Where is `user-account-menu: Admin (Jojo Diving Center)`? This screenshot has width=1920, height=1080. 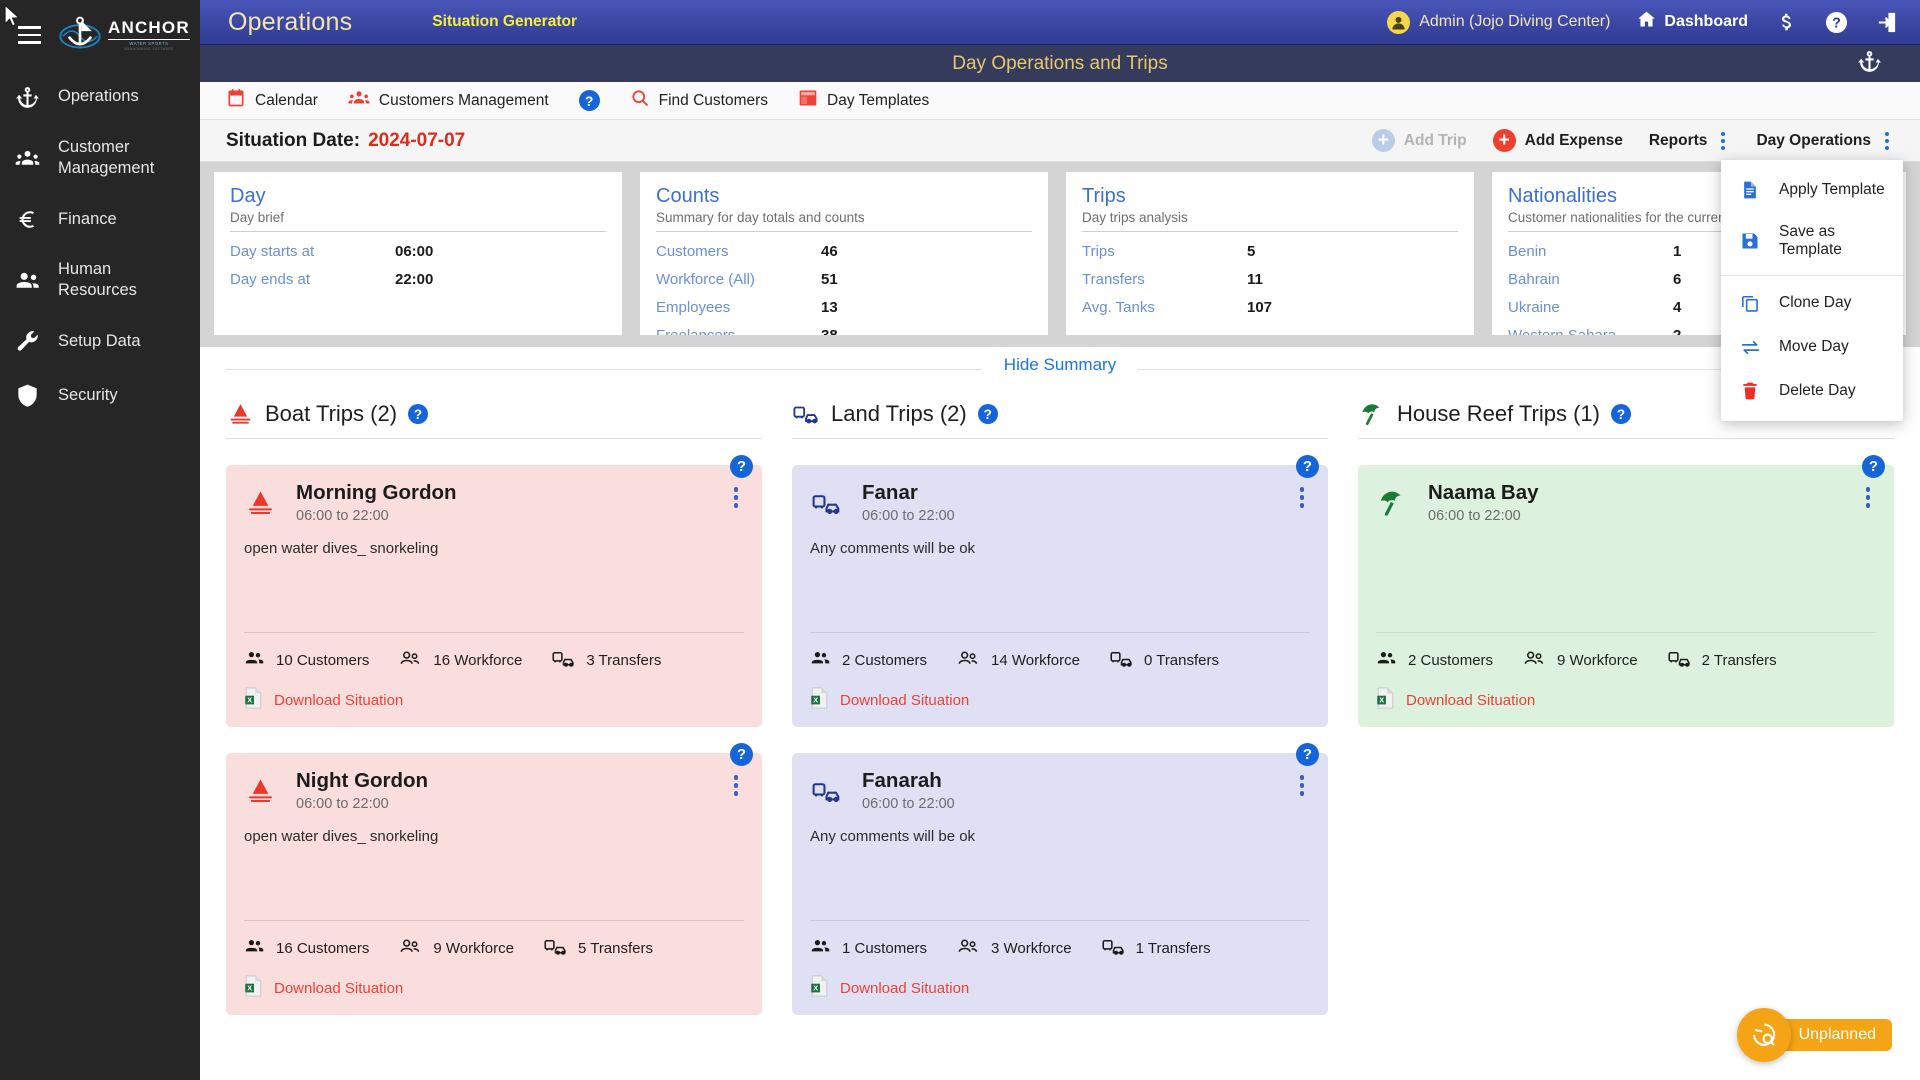 user-account-menu: Admin (Jojo Diving Center) is located at coordinates (1498, 22).